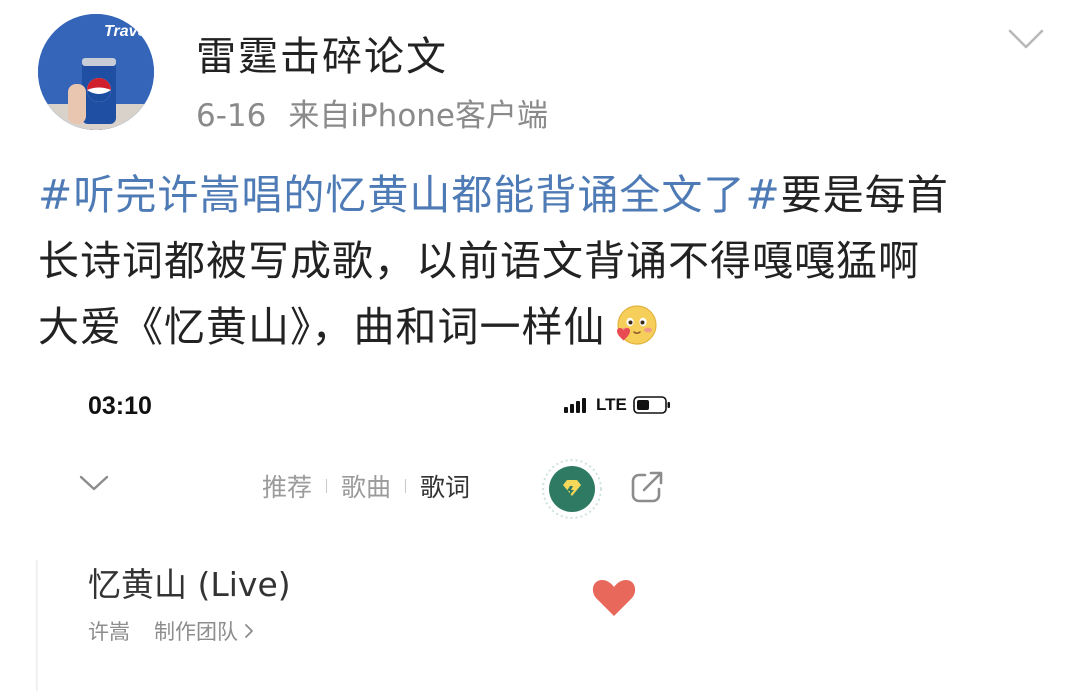  Describe the element at coordinates (636, 325) in the screenshot. I see `blushing-heart-emoji-icon` at that location.